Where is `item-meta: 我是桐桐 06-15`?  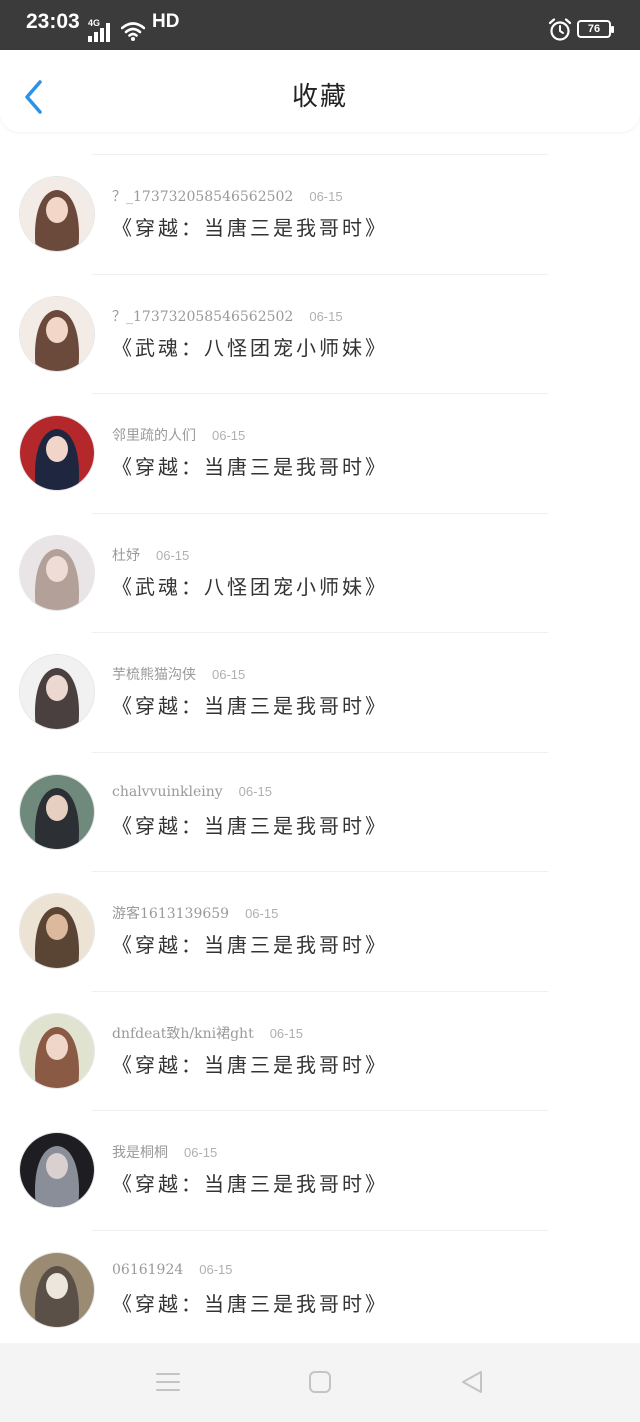
item-meta: 我是桐桐 06-15 is located at coordinates (164, 1152).